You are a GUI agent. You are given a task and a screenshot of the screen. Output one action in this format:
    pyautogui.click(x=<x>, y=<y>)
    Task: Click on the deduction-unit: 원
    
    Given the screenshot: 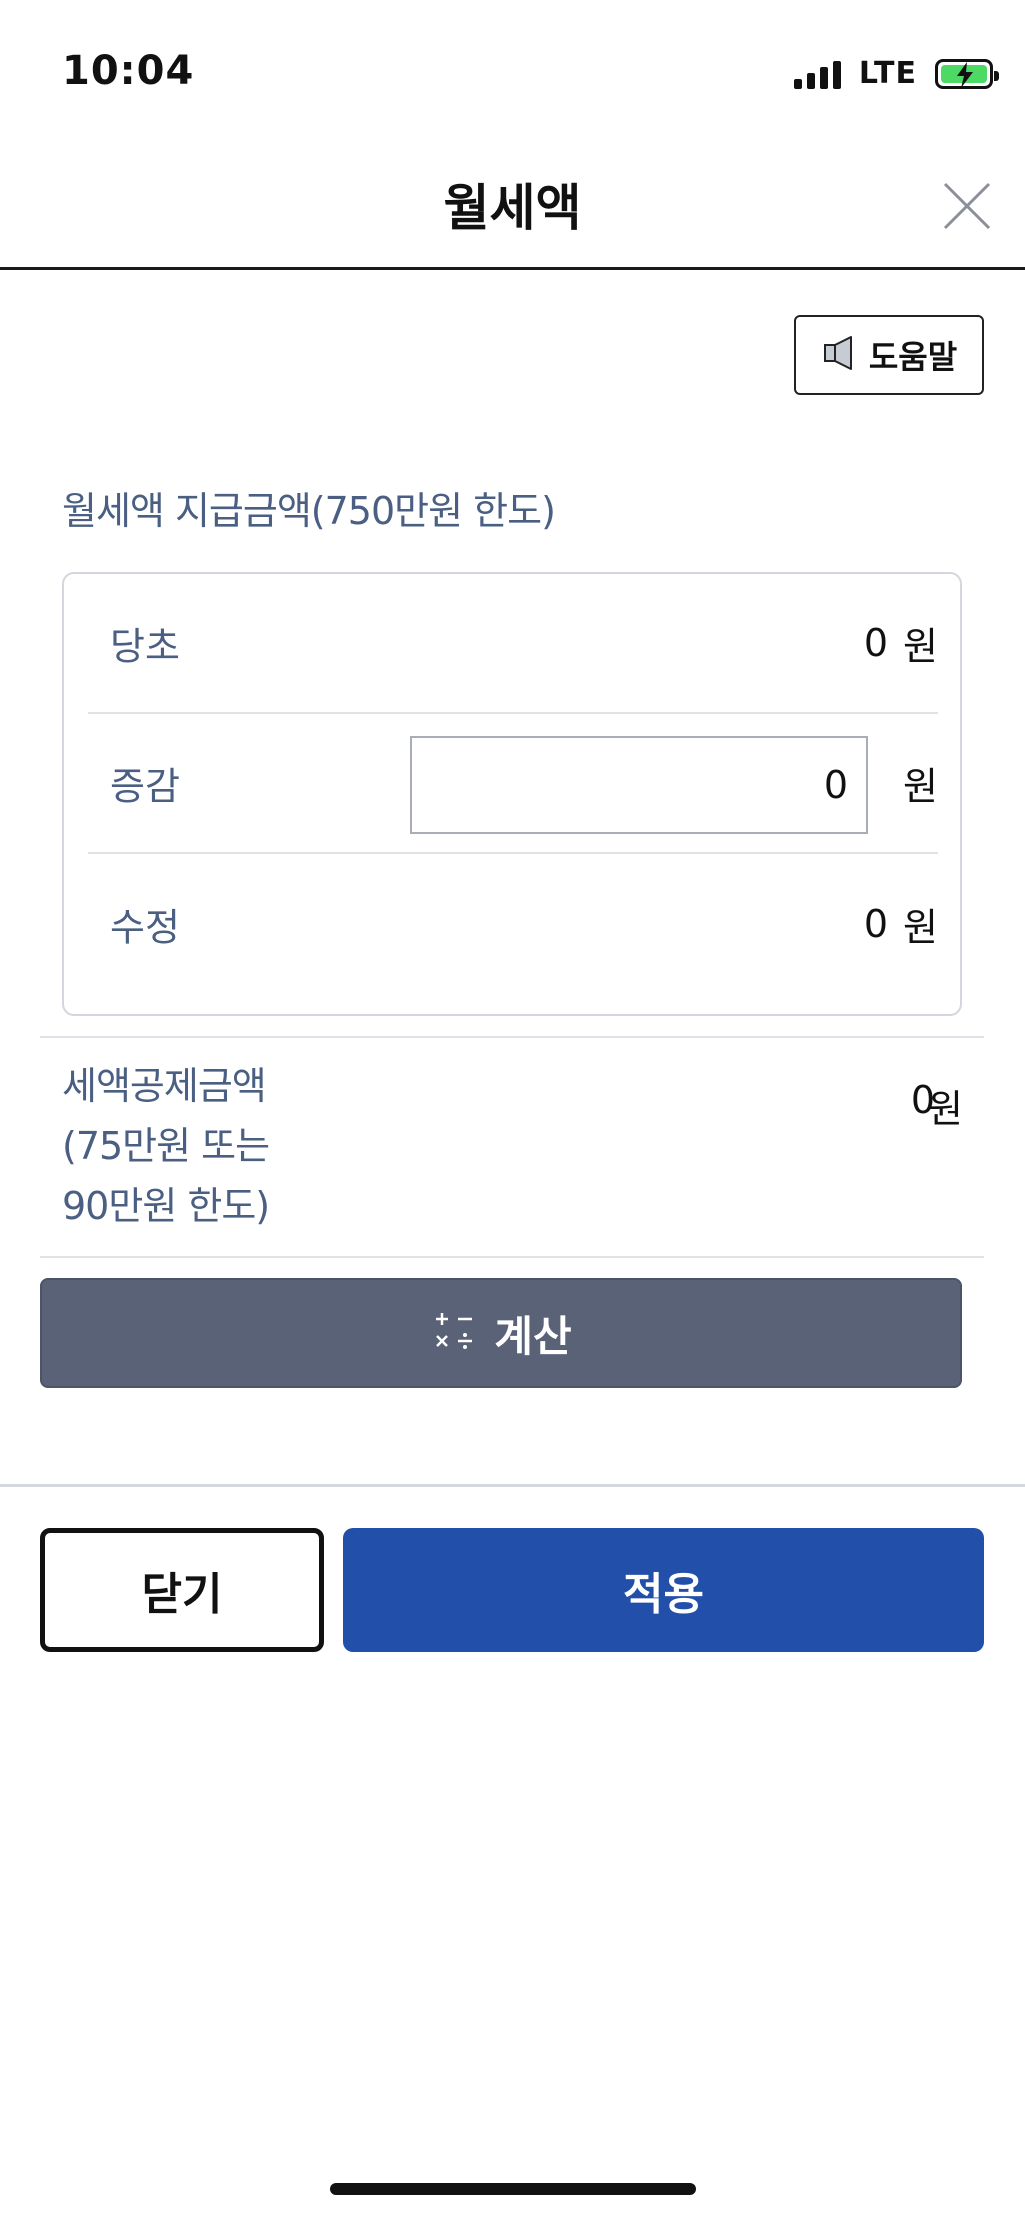 What is the action you would take?
    pyautogui.click(x=945, y=1109)
    